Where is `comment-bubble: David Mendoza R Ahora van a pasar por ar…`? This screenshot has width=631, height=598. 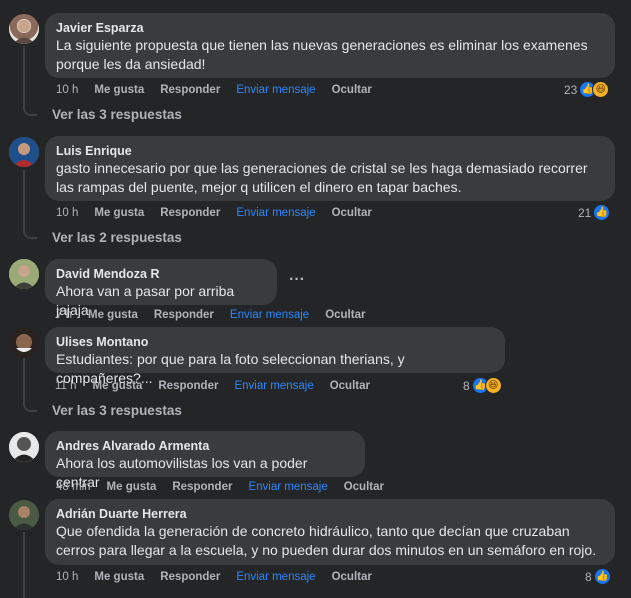 comment-bubble: David Mendoza R Ahora van a pasar por ar… is located at coordinates (161, 288).